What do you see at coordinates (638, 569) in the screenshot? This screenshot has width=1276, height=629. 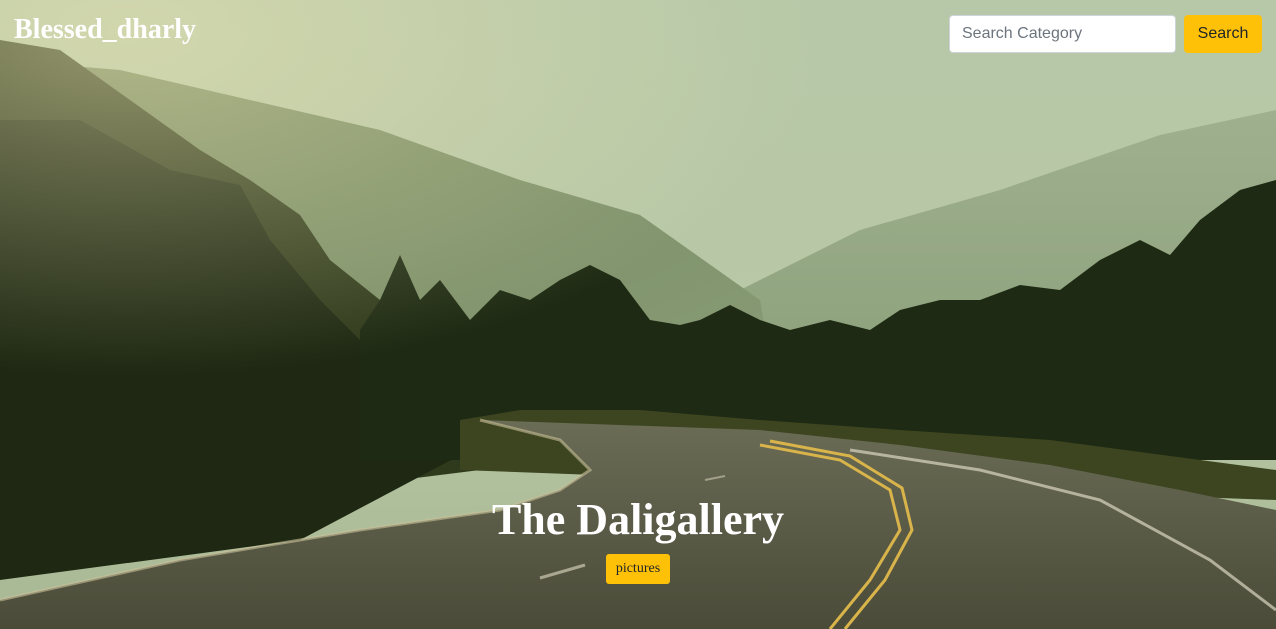 I see `pictures-tag-button: pictures` at bounding box center [638, 569].